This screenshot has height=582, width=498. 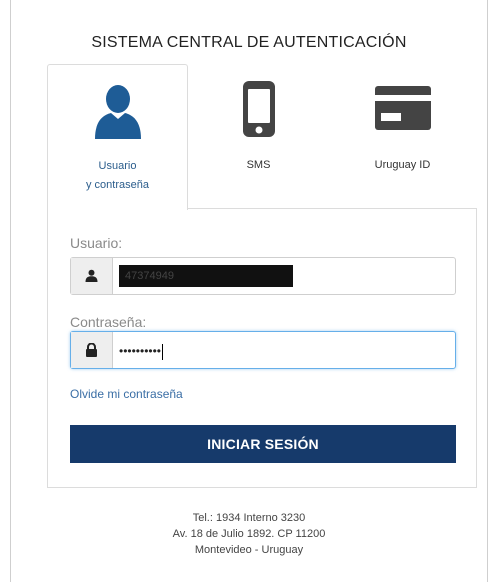 I want to click on tab-usuario: Usuario y contraseña, so click(x=117, y=137).